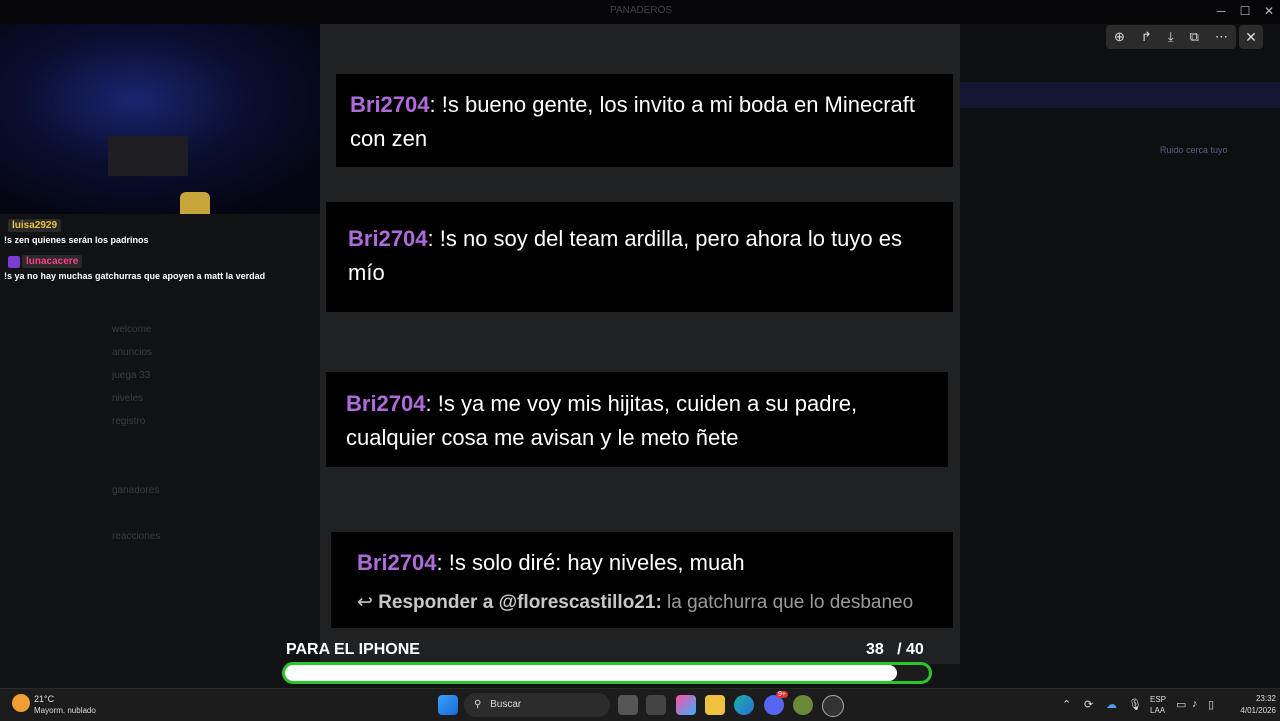 The image size is (1280, 721). Describe the element at coordinates (1194, 150) in the screenshot. I see `notice-text: Ruido cerca tuyo` at that location.